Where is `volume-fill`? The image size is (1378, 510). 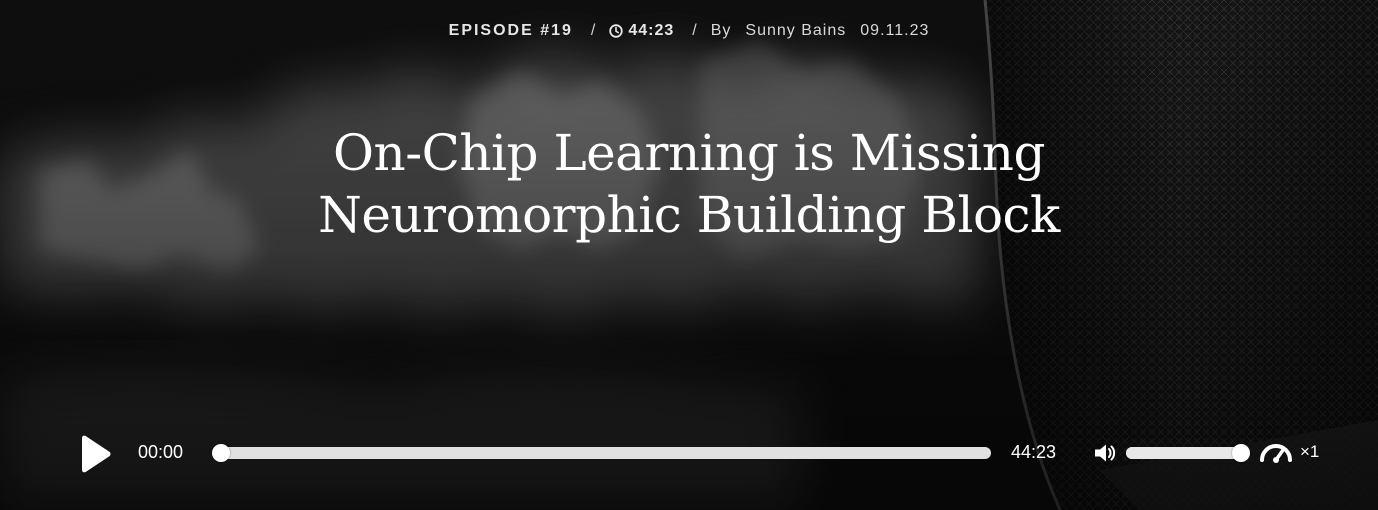
volume-fill is located at coordinates (1183, 453).